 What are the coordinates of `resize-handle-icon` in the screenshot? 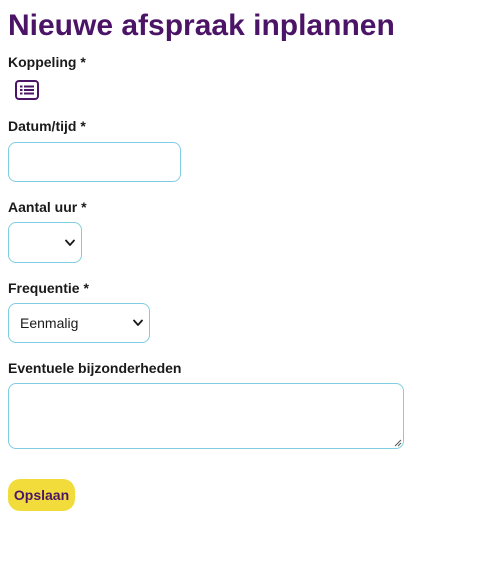 It's located at (398, 443).